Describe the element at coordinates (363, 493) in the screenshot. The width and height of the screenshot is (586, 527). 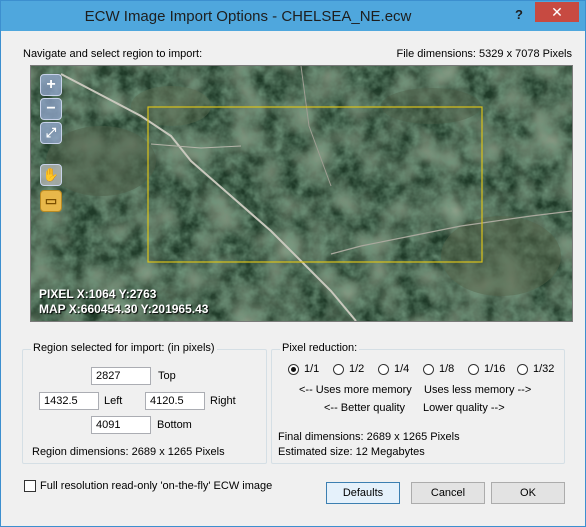
I see `defaults-button: Defaults` at that location.